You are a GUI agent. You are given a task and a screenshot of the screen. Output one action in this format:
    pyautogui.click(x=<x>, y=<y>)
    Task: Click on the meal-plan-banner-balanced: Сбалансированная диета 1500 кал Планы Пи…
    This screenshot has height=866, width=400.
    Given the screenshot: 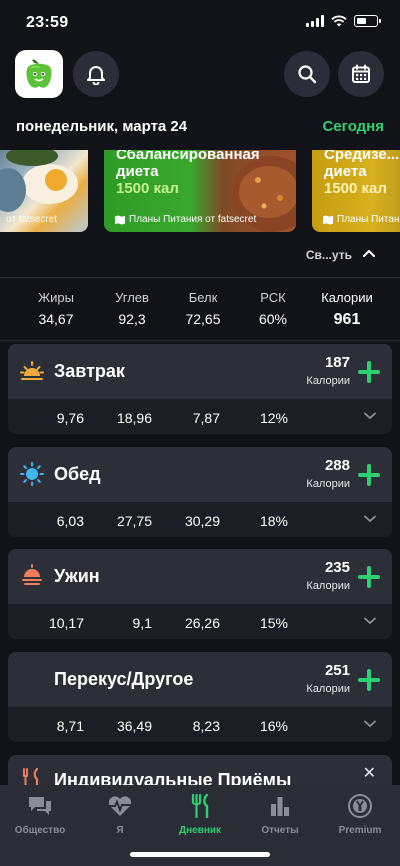 What is the action you would take?
    pyautogui.click(x=200, y=191)
    